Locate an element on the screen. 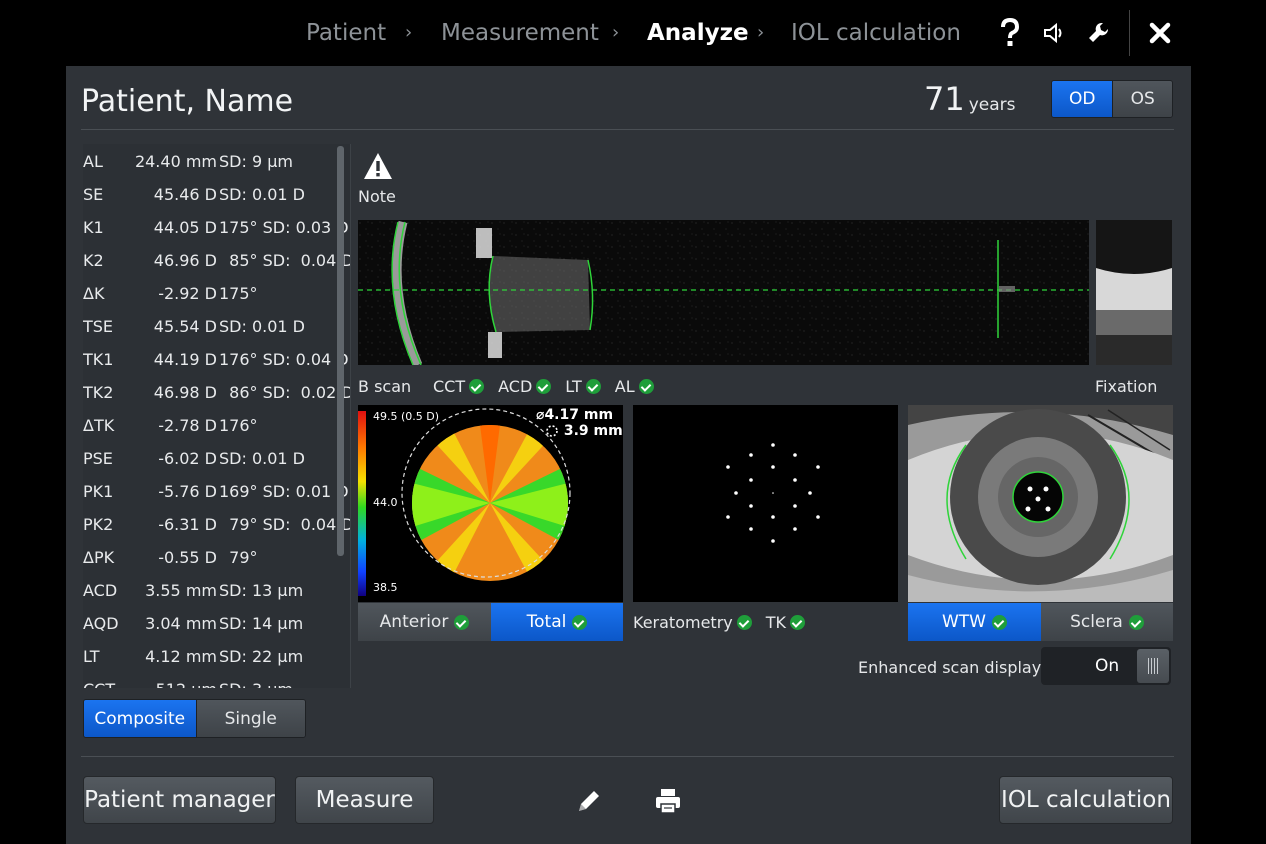 This screenshot has width=1266, height=844. list-item: ΔTK -2.78 D 176° is located at coordinates (170, 425).